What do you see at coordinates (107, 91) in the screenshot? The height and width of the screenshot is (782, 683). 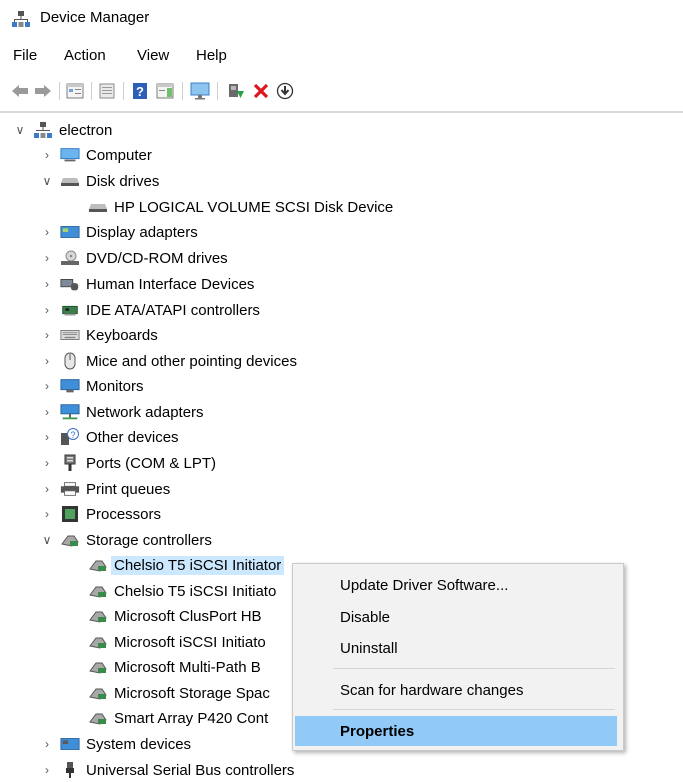 I see `show-hidden-icon` at bounding box center [107, 91].